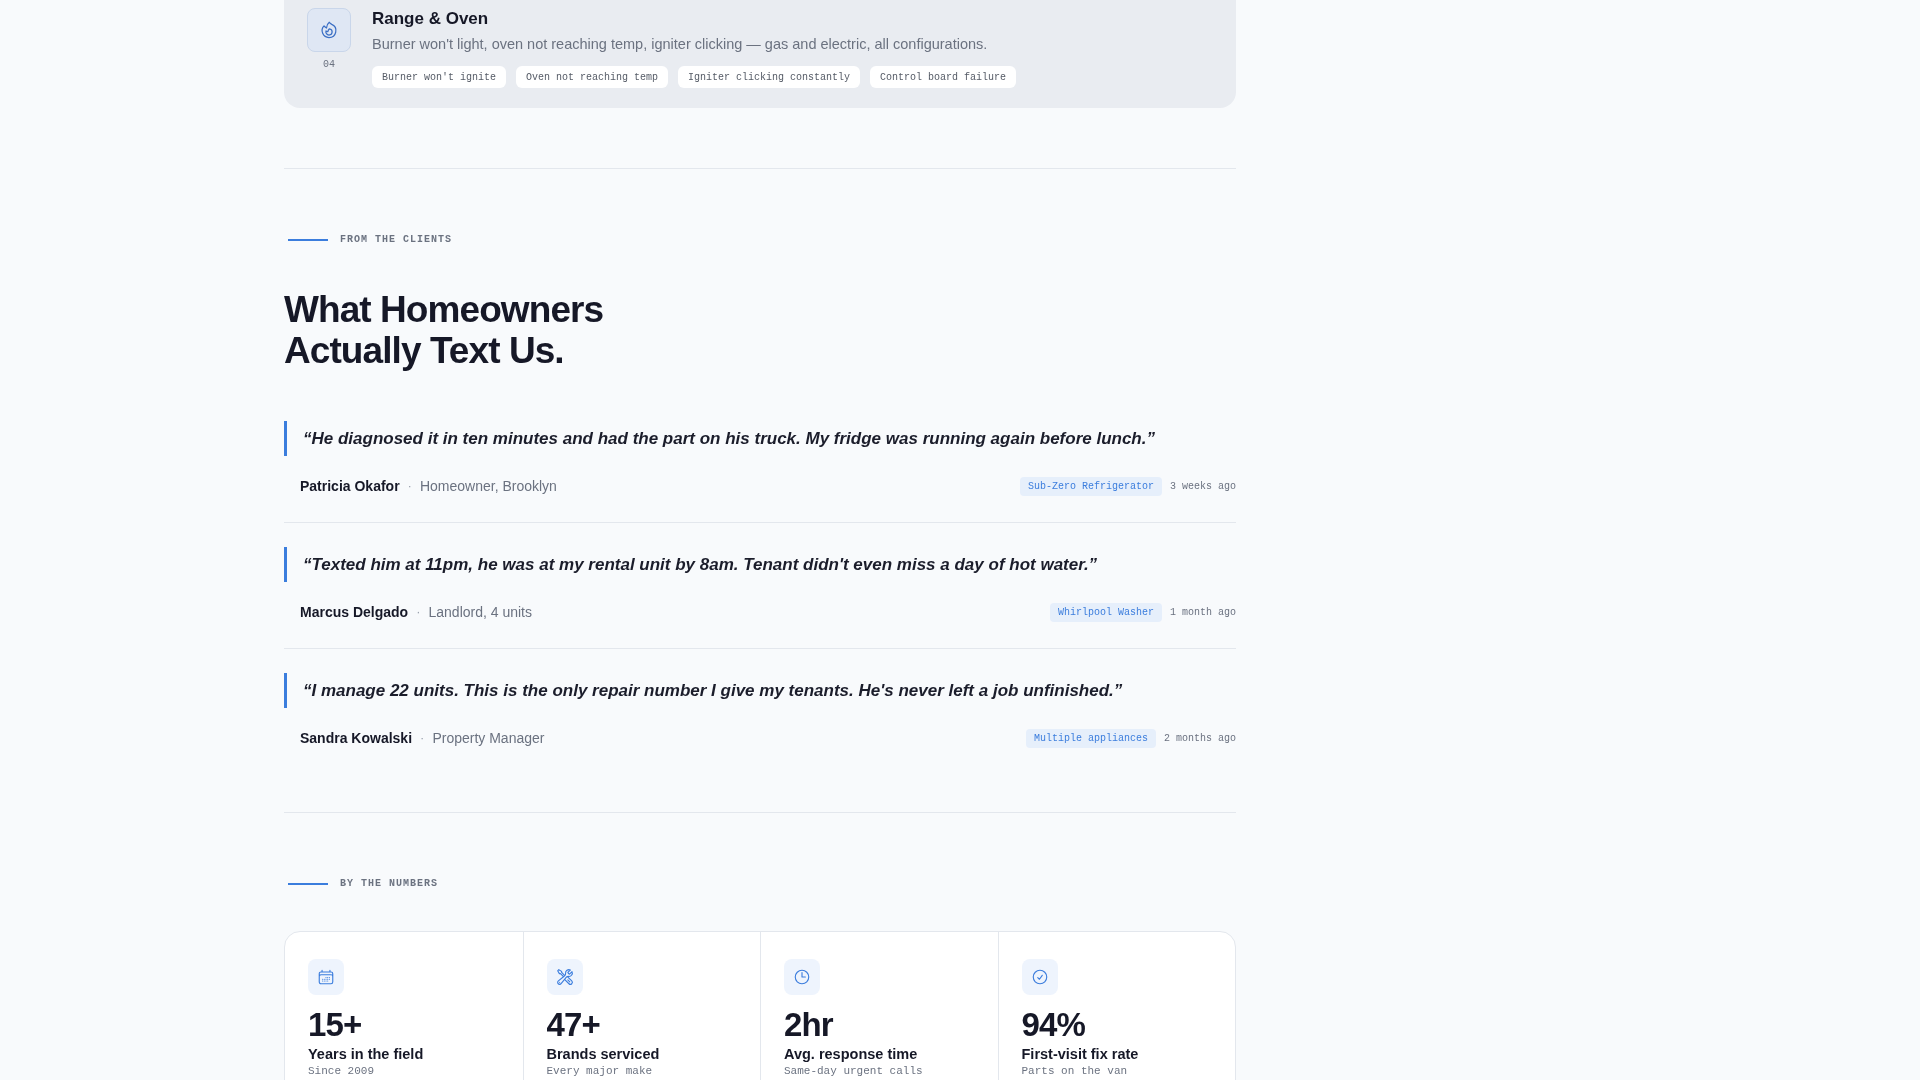 The height and width of the screenshot is (1080, 1920). Describe the element at coordinates (1075, 1071) in the screenshot. I see `stat-note: Parts on the van` at that location.